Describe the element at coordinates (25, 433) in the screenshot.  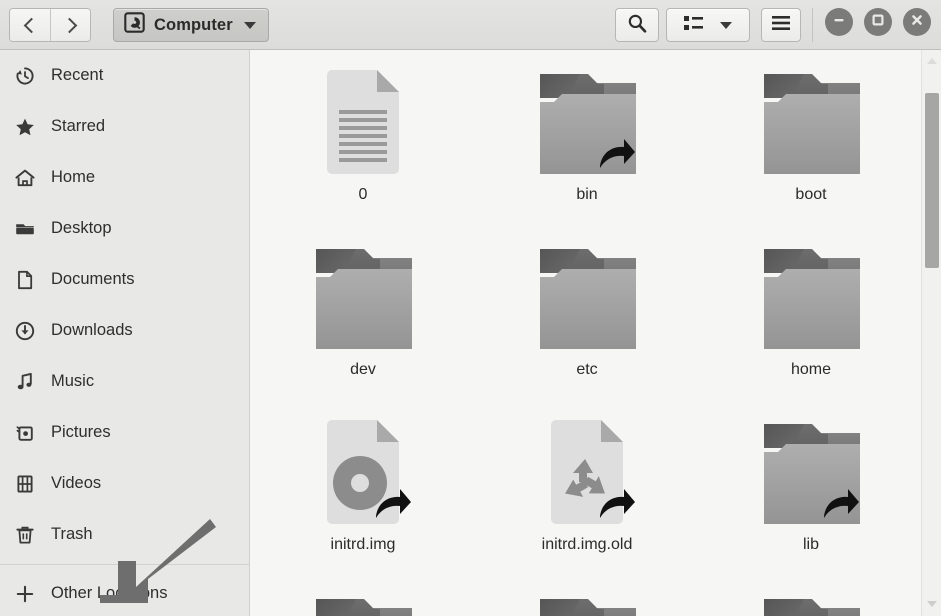
I see `picture-icon` at that location.